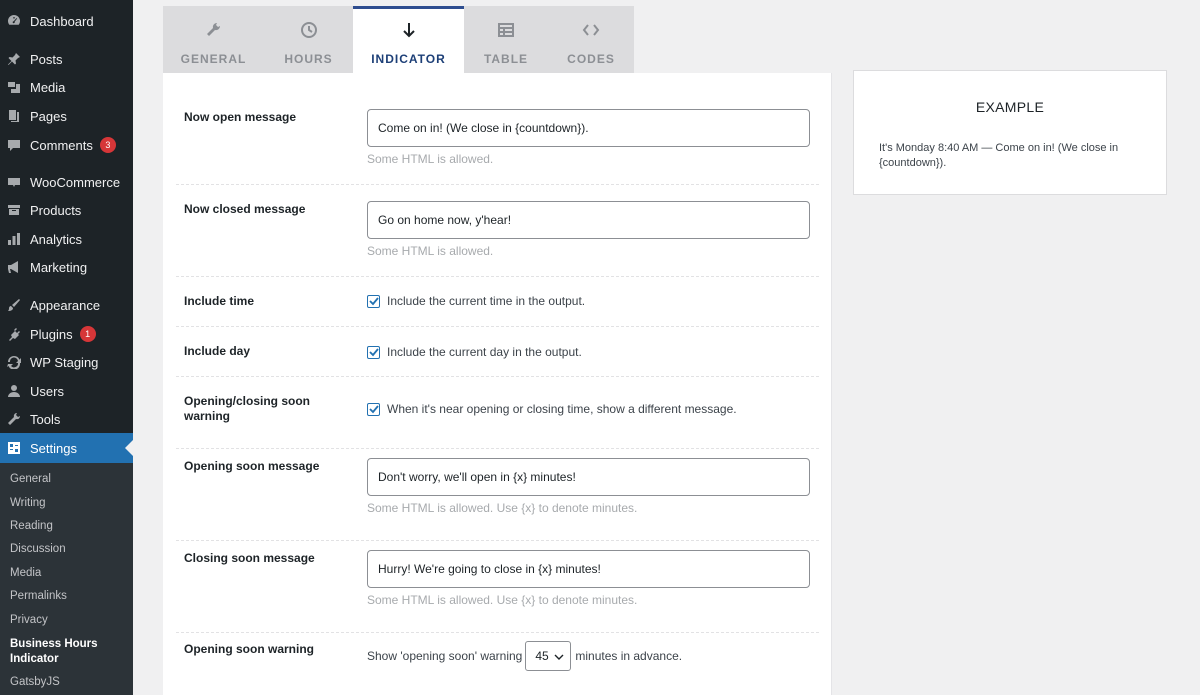 The height and width of the screenshot is (695, 1200). What do you see at coordinates (213, 39) in the screenshot?
I see `tab-general: GENERAL` at bounding box center [213, 39].